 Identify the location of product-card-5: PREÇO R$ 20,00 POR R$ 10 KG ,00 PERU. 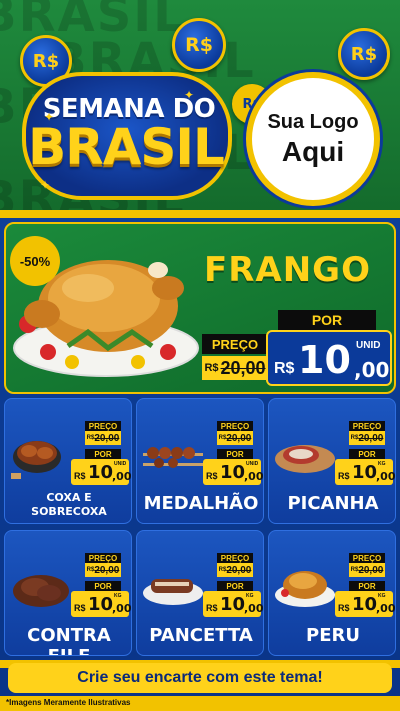
(332, 593).